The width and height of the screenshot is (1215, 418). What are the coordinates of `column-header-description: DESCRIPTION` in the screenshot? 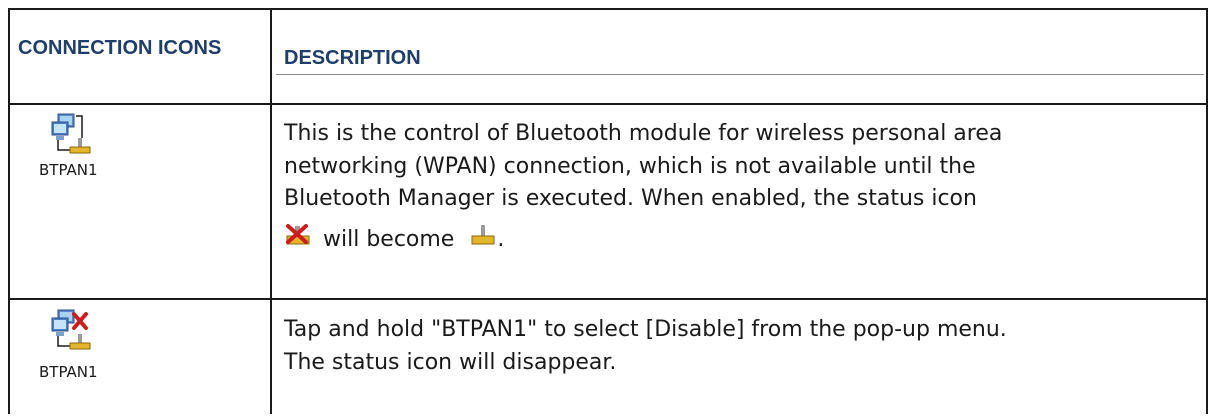 It's located at (352, 58).